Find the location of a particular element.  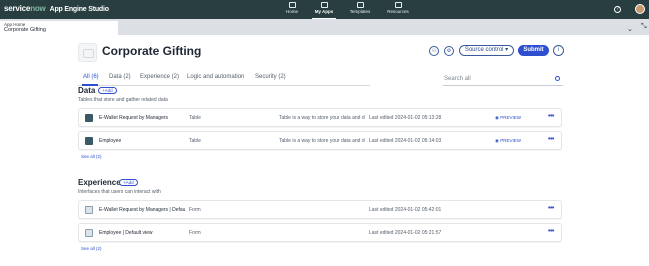

app-tab-strip: App Home Corporate Gifting ⌄ ⤡ is located at coordinates (324, 27).